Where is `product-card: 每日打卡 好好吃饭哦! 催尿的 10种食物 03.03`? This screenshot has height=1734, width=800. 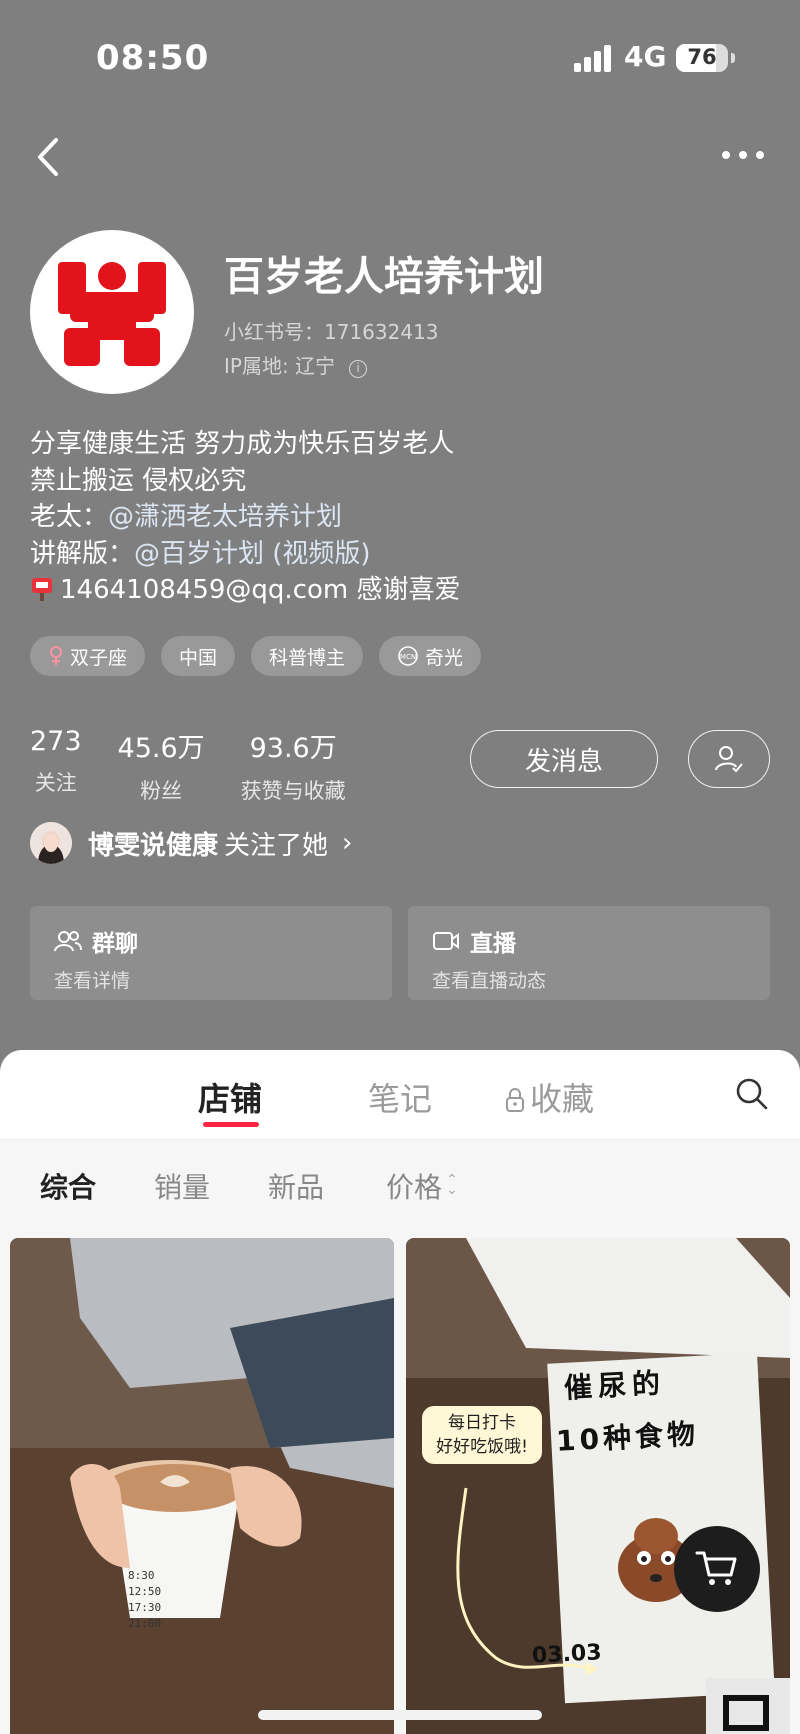 product-card: 每日打卡 好好吃饭哦! 催尿的 10种食物 03.03 is located at coordinates (598, 1486).